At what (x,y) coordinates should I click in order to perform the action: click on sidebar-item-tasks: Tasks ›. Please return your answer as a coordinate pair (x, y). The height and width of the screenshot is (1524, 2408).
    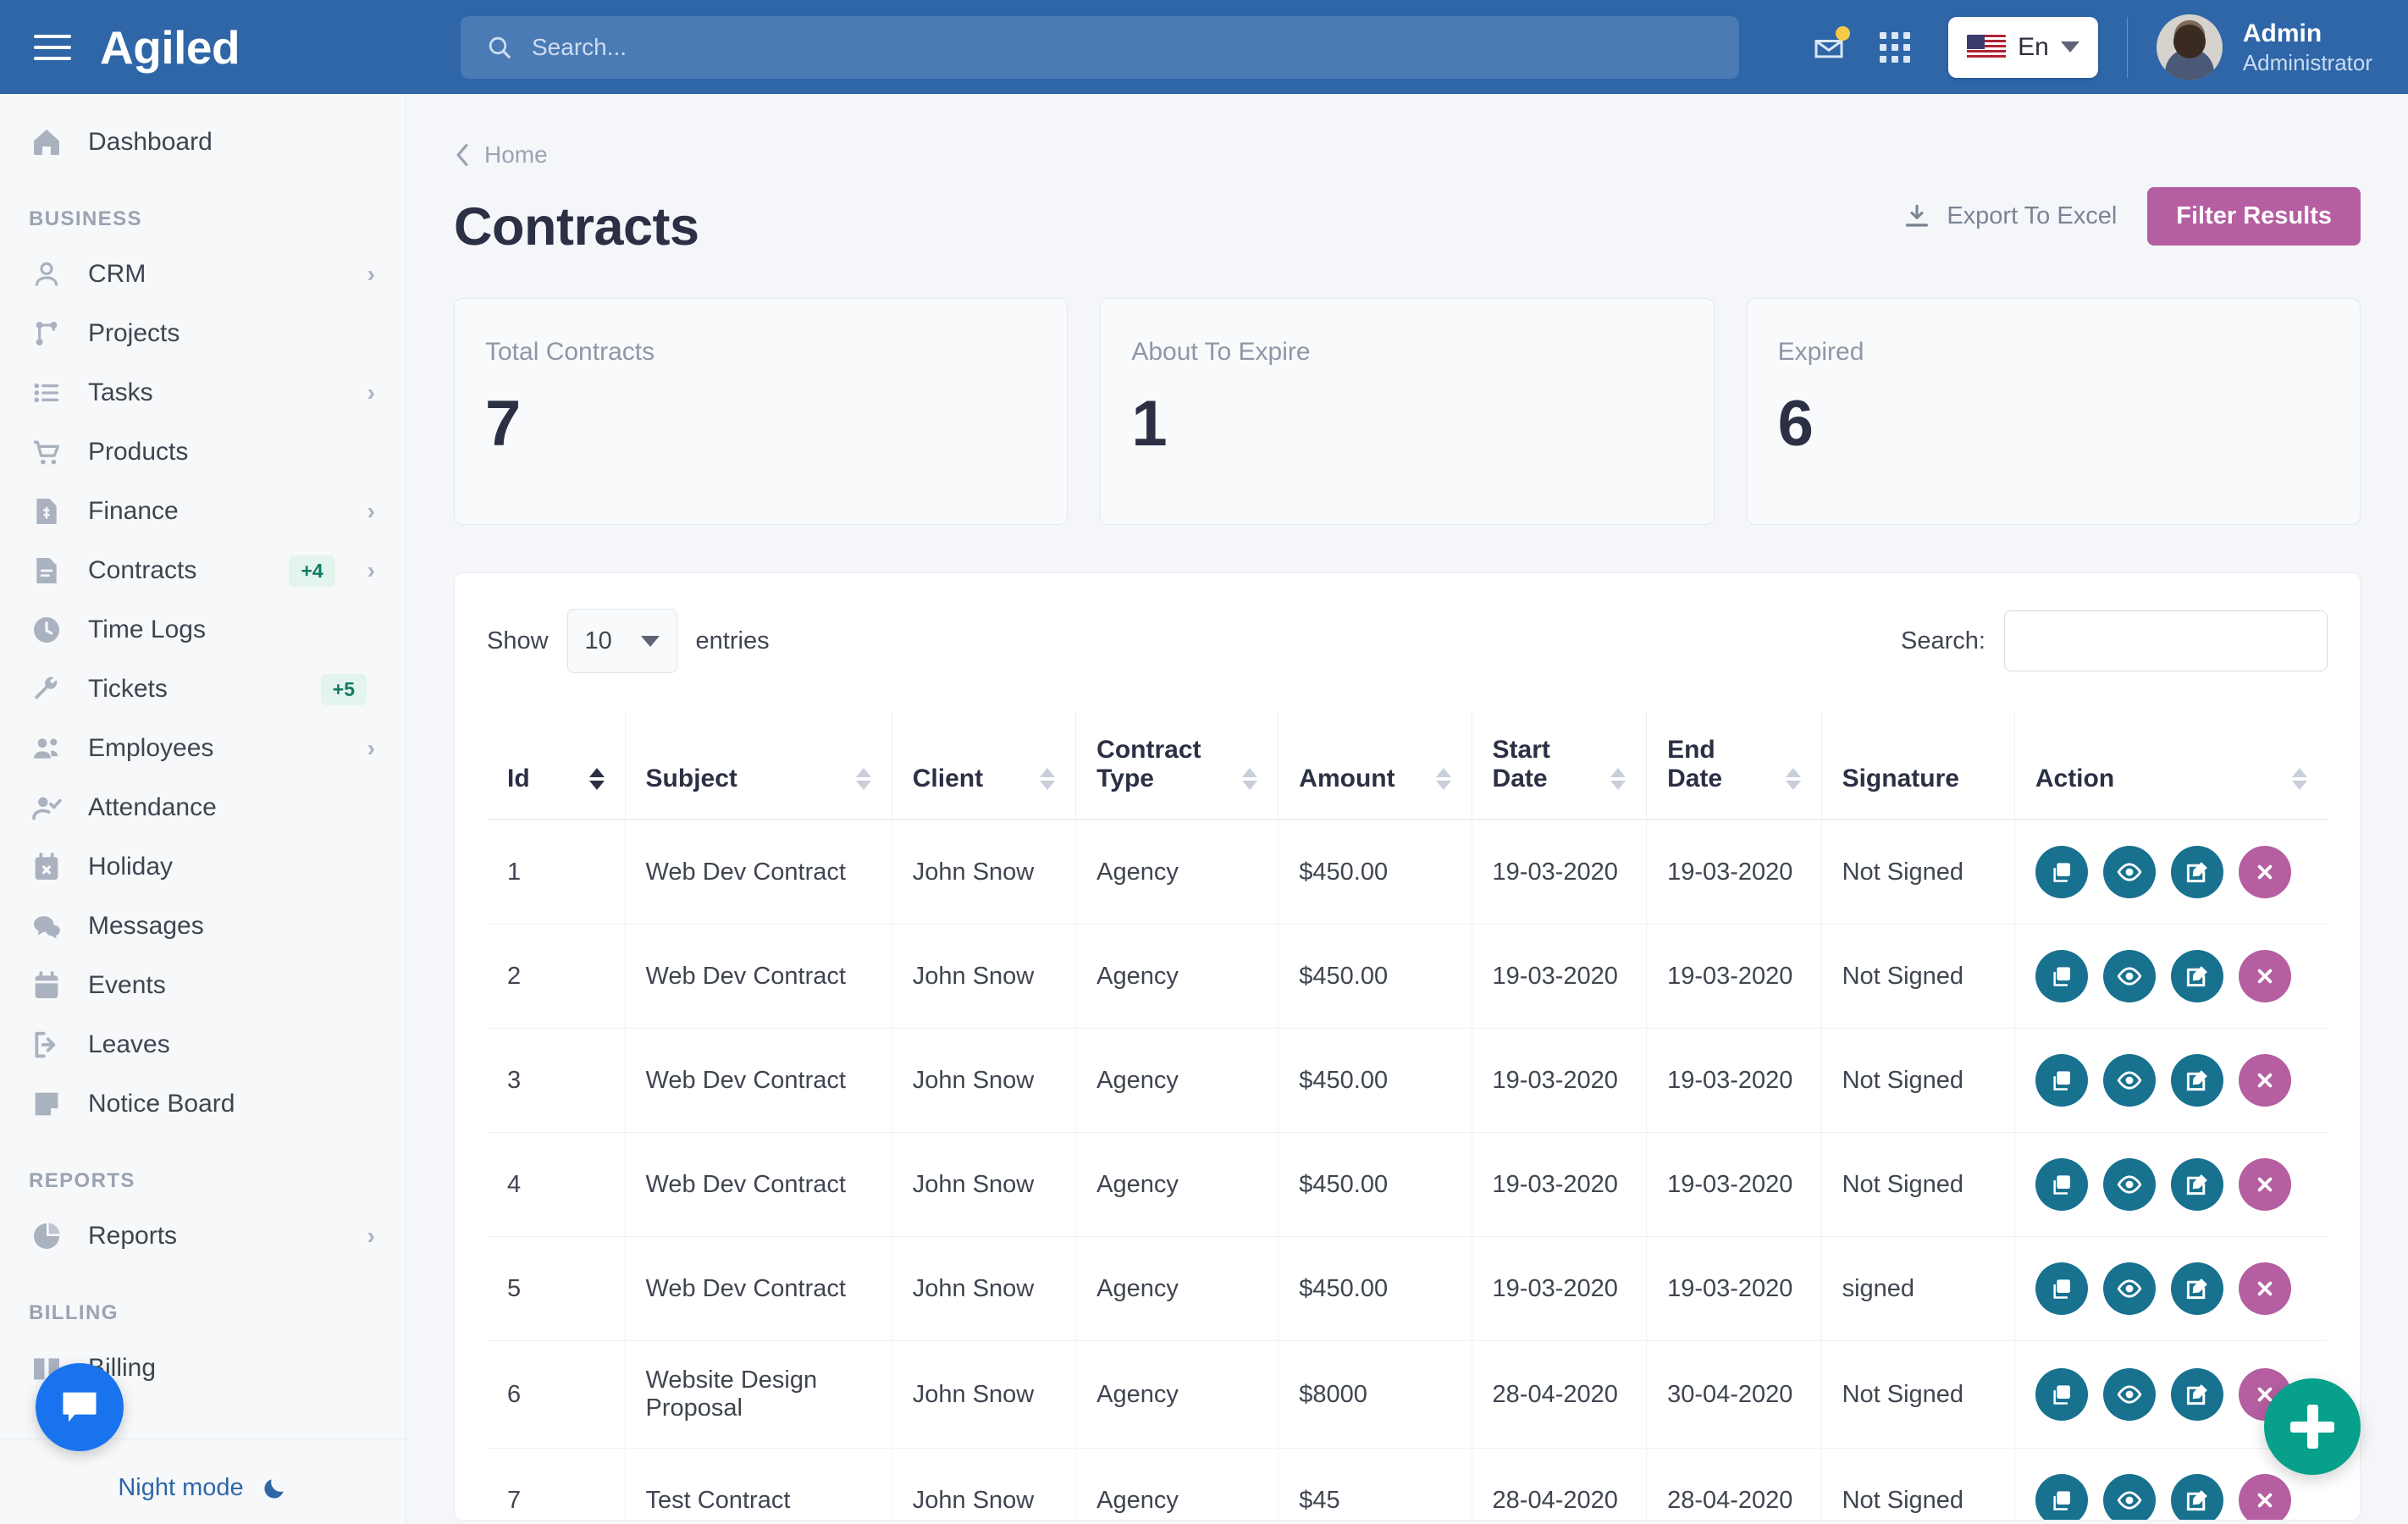
    Looking at the image, I should click on (203, 392).